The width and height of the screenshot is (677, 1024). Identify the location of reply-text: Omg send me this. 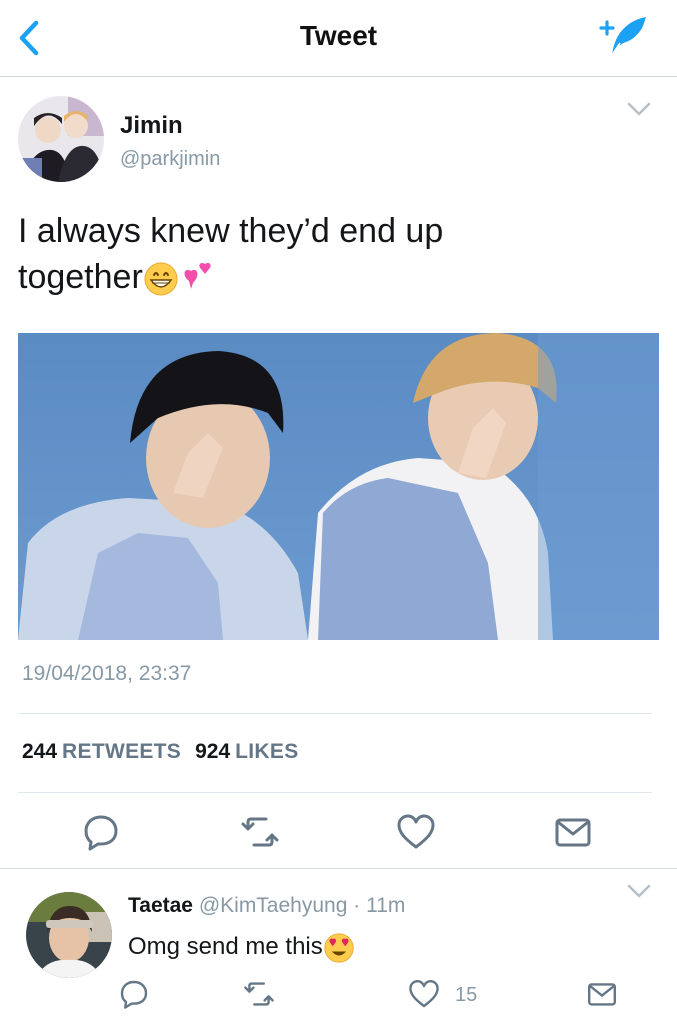
(241, 947).